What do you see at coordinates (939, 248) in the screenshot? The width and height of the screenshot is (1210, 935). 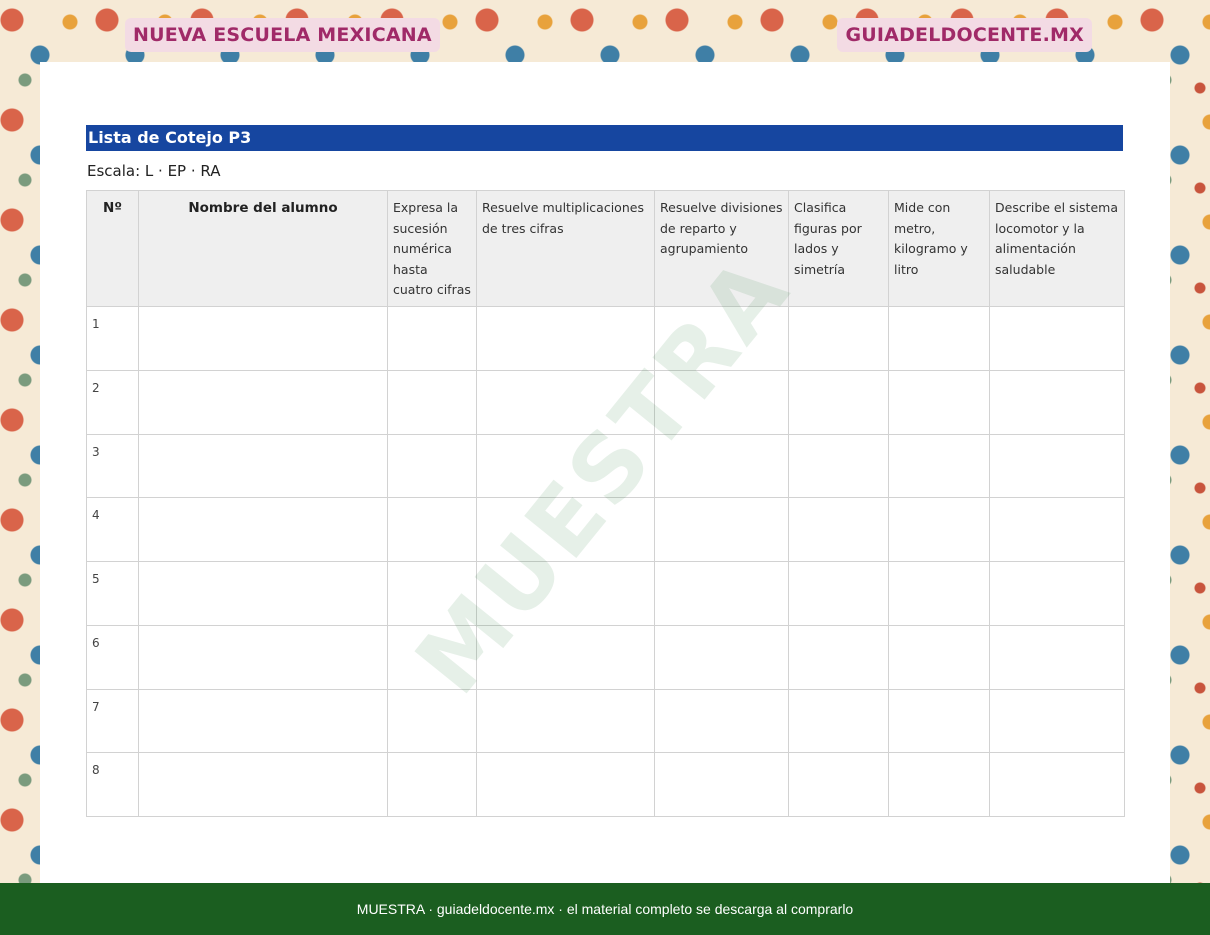 I see `column-header-criterion-5: Mide con metro, kilogramo y litro` at bounding box center [939, 248].